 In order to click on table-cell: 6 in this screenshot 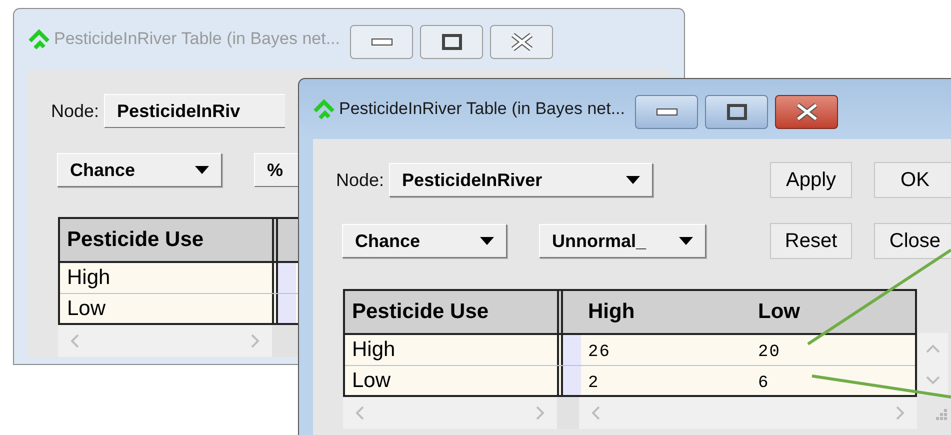, I will do `click(764, 383)`.